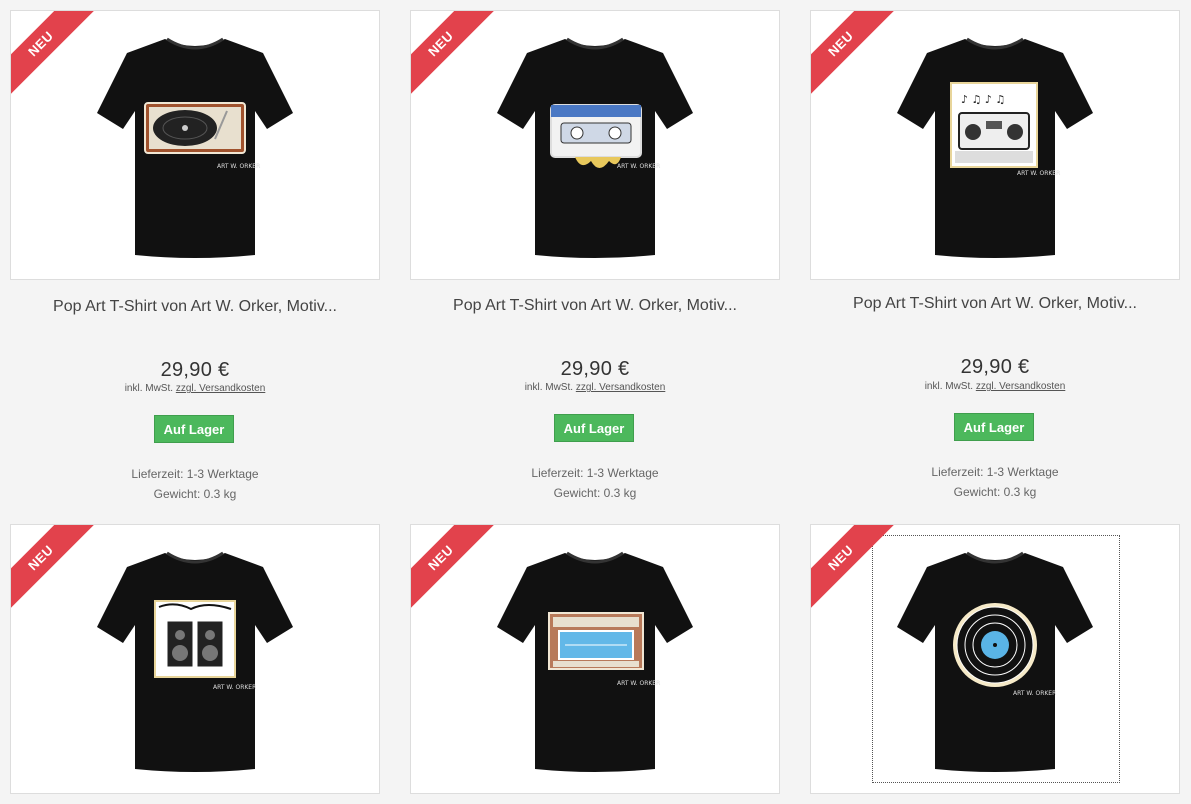 This screenshot has height=804, width=1191. I want to click on tshirt-image: ♪ ♫ ♪ ♫ ART W. ORKER, so click(995, 147).